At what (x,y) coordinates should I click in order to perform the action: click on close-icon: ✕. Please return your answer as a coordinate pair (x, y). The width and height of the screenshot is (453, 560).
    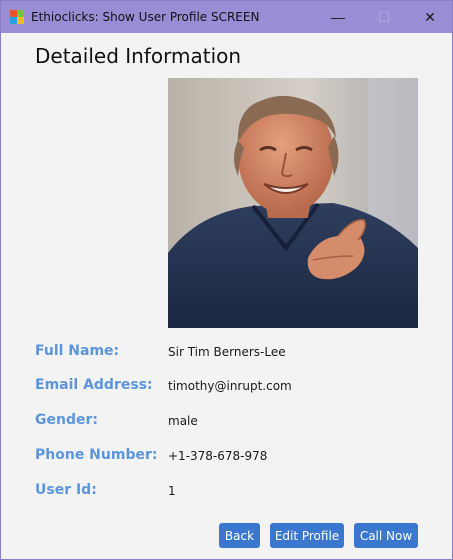
    Looking at the image, I should click on (430, 16).